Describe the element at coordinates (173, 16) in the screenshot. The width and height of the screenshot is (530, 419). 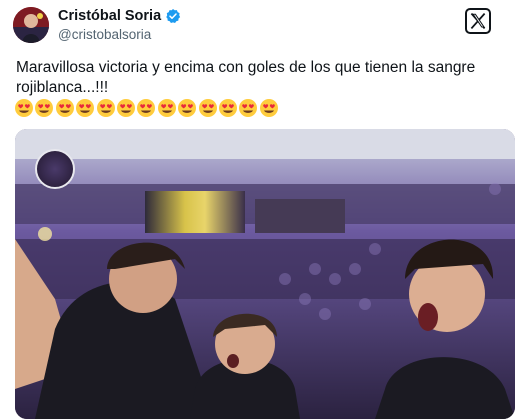
I see `verified-badge-icon` at that location.